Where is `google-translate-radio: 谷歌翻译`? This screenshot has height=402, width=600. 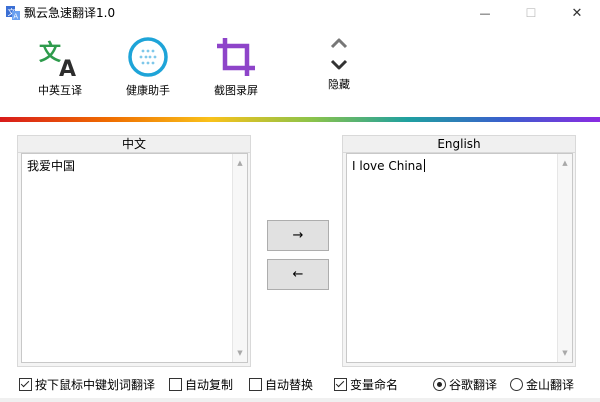
google-translate-radio: 谷歌翻译 is located at coordinates (465, 384).